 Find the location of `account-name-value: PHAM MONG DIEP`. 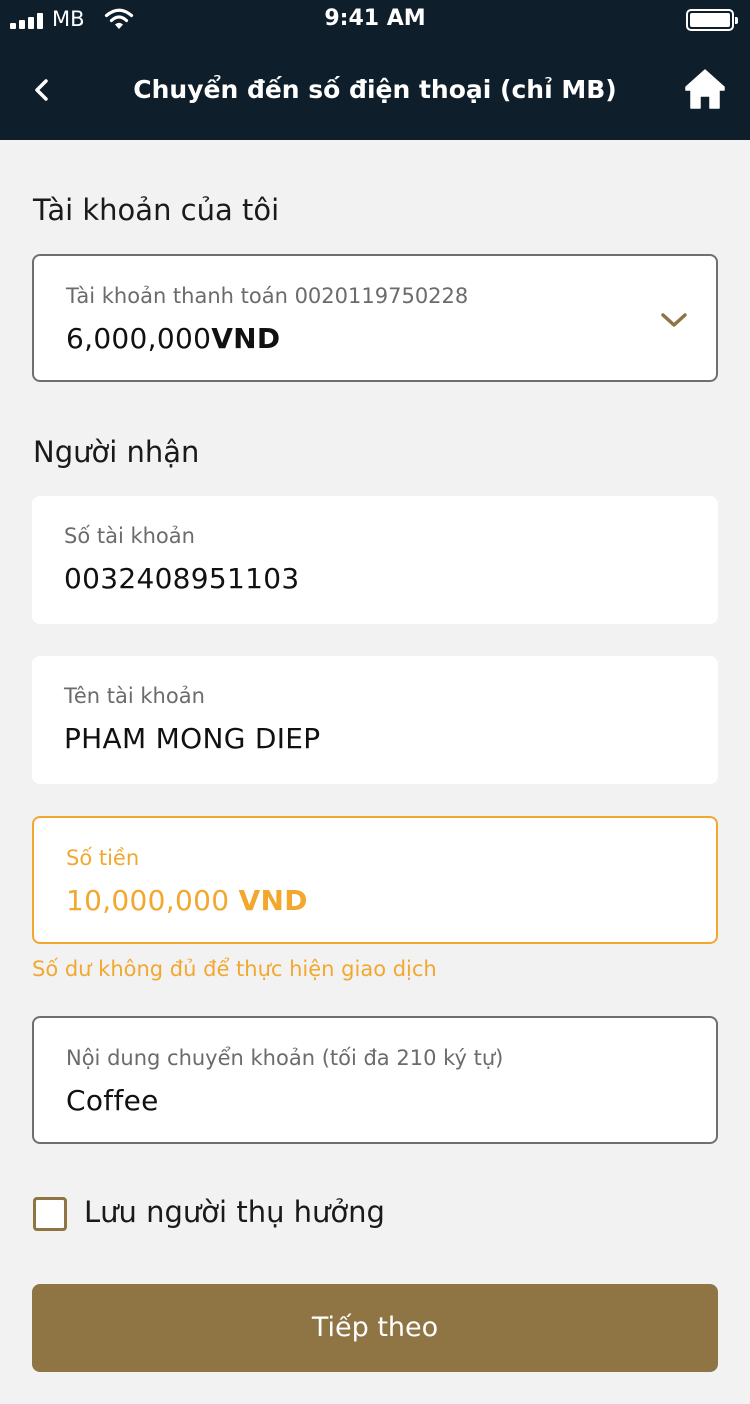

account-name-value: PHAM MONG DIEP is located at coordinates (192, 738).